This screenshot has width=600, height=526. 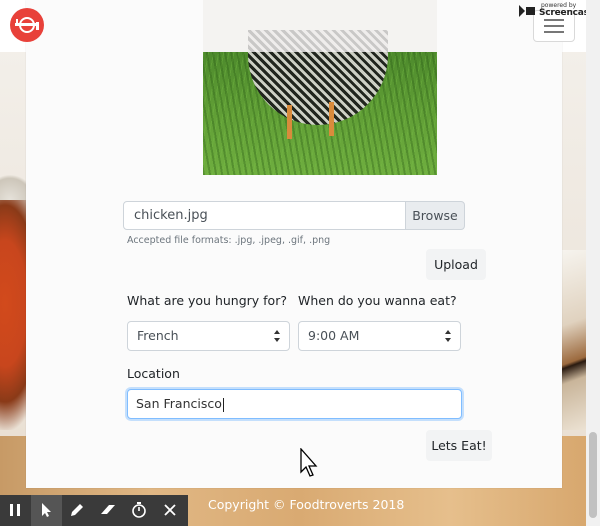 What do you see at coordinates (435, 215) in the screenshot?
I see `browse-button: Browse` at bounding box center [435, 215].